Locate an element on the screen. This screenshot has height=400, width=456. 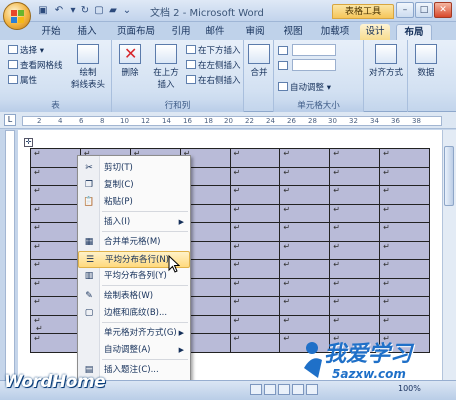
select-button: 选择 ▾ is located at coordinates (26, 50).